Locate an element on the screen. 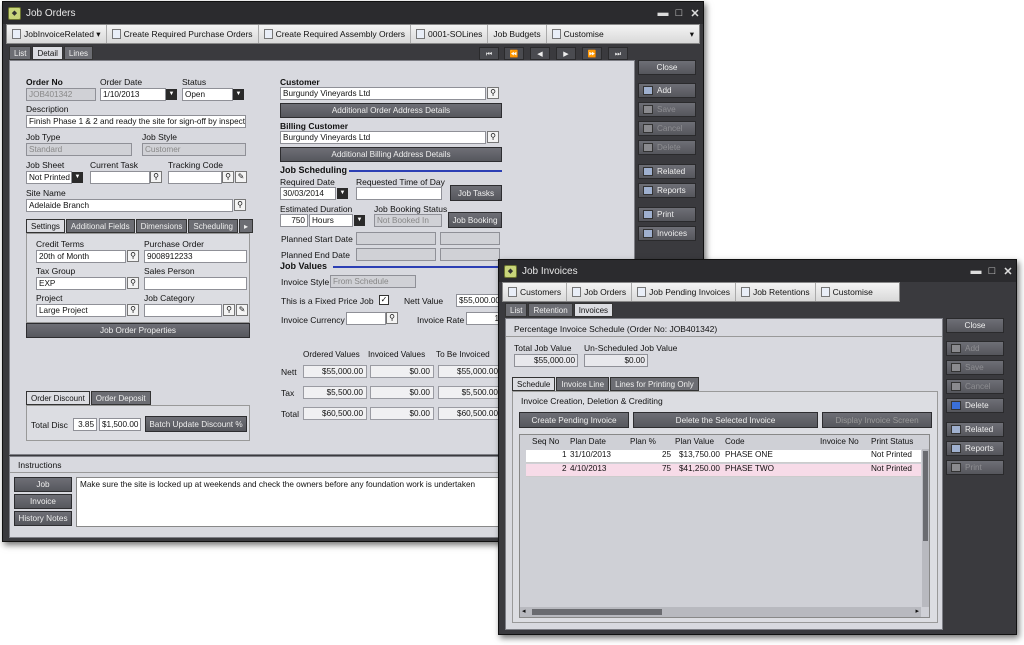 The height and width of the screenshot is (645, 1024). print-button: Print is located at coordinates (667, 214).